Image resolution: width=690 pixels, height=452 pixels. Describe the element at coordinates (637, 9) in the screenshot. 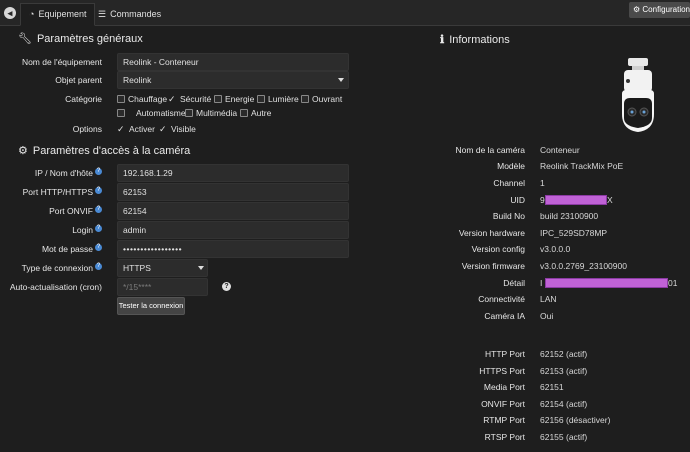

I see `gears-icon: ⚙` at that location.